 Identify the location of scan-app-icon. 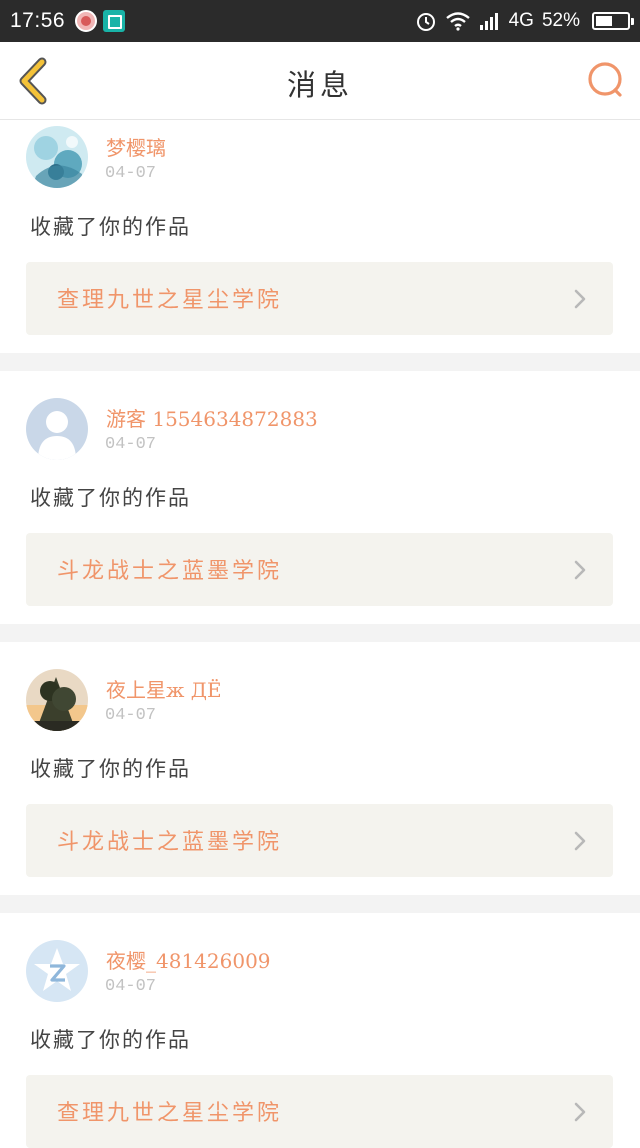
(114, 21).